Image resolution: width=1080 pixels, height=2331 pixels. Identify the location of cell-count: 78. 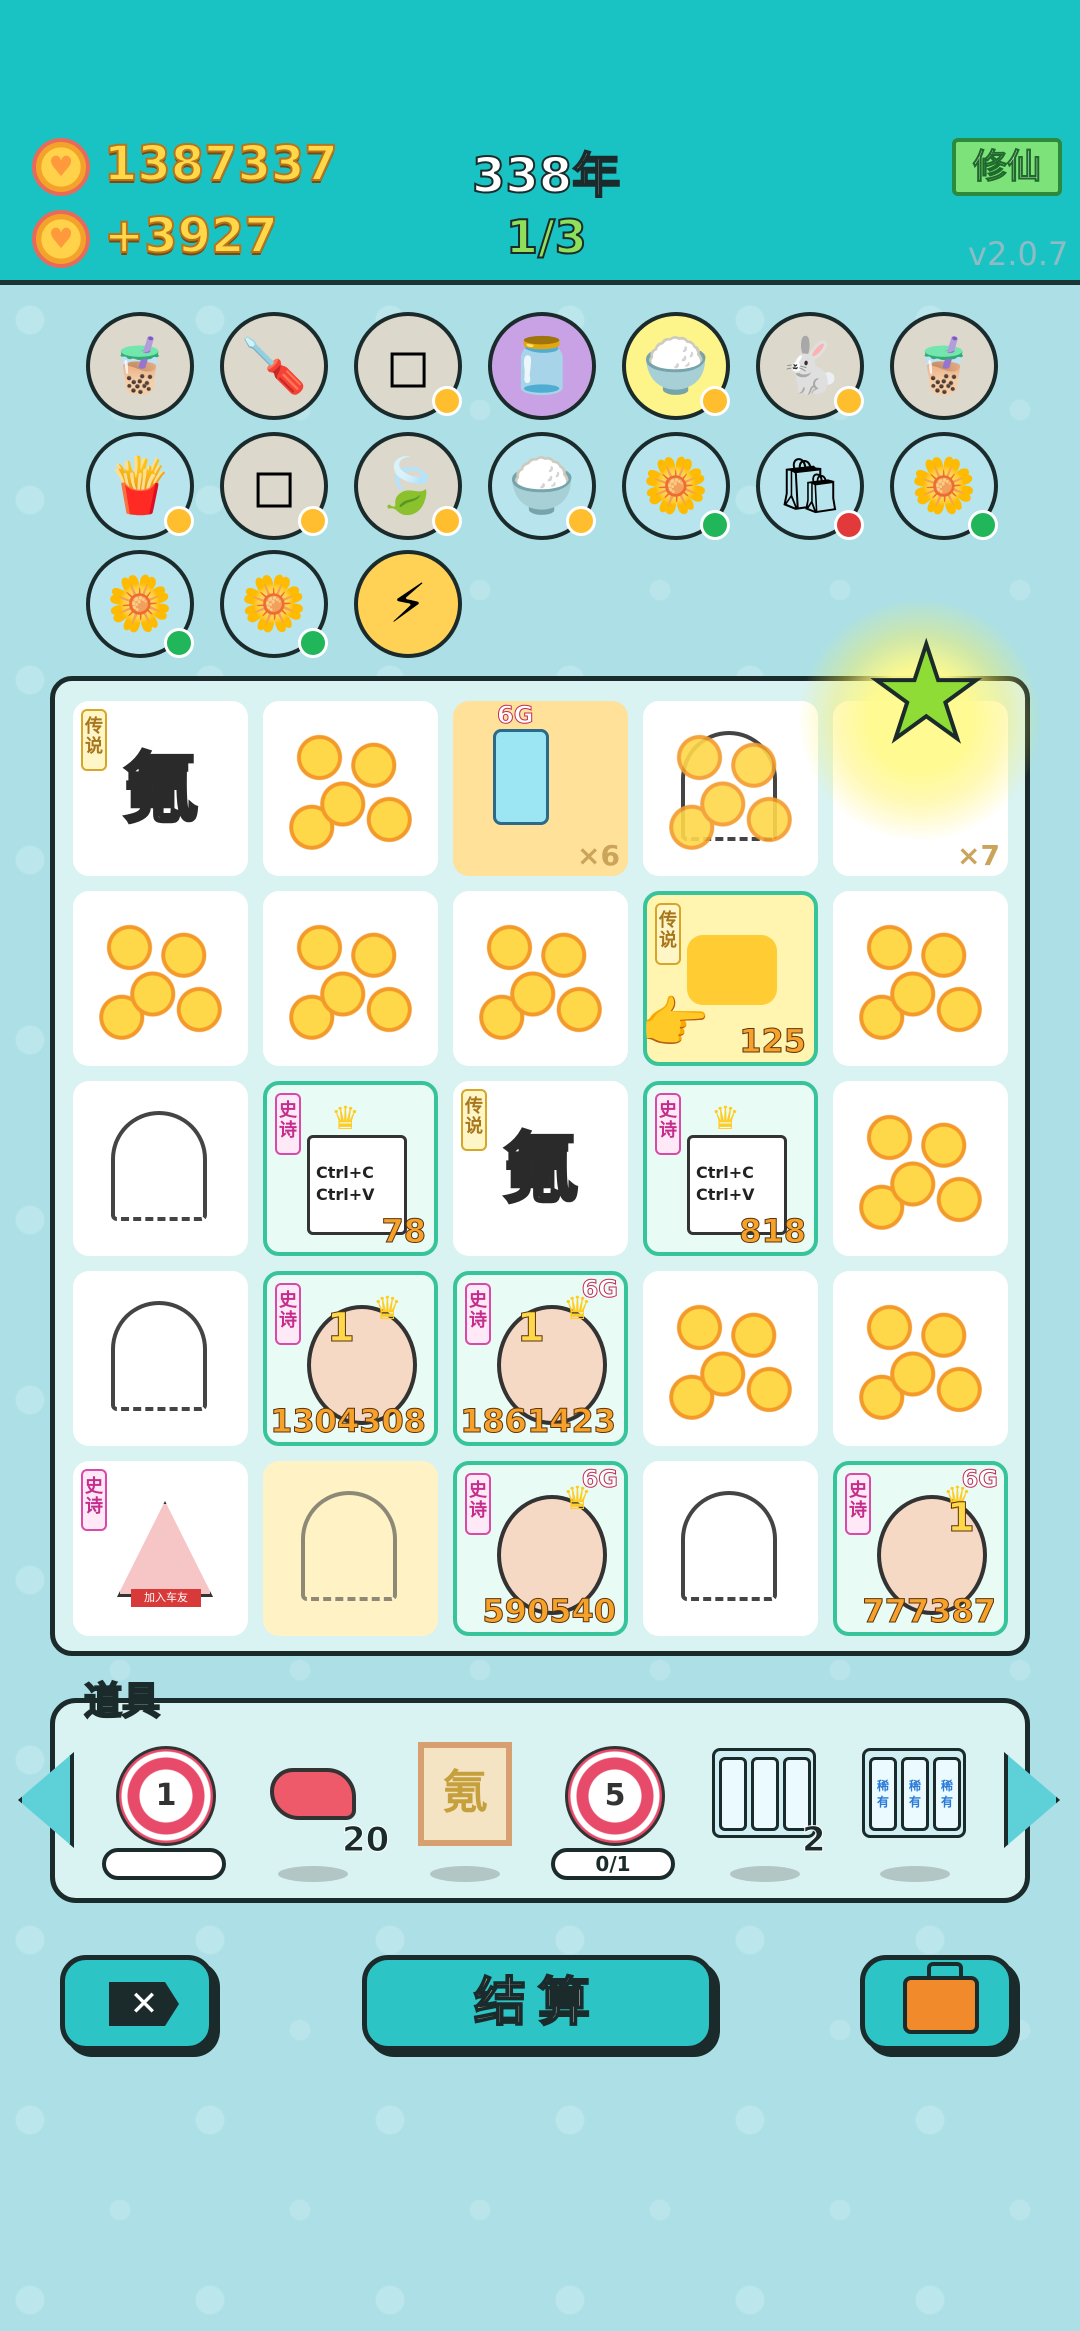
(404, 1231).